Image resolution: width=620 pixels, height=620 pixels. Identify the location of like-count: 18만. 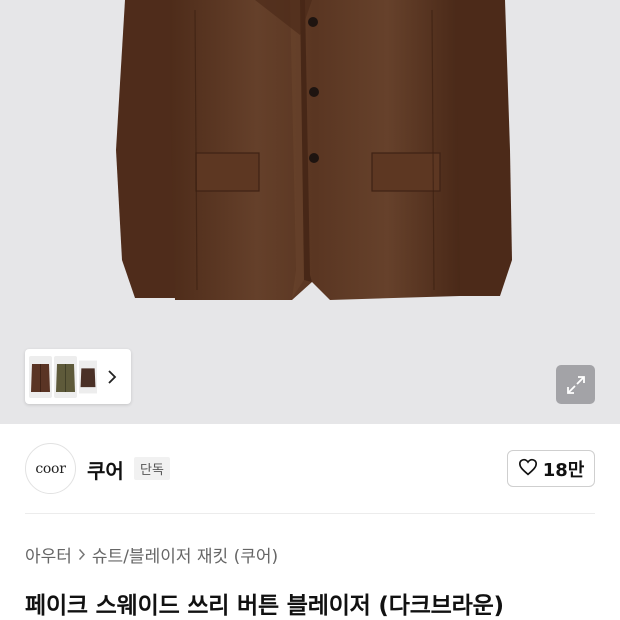
(563, 470).